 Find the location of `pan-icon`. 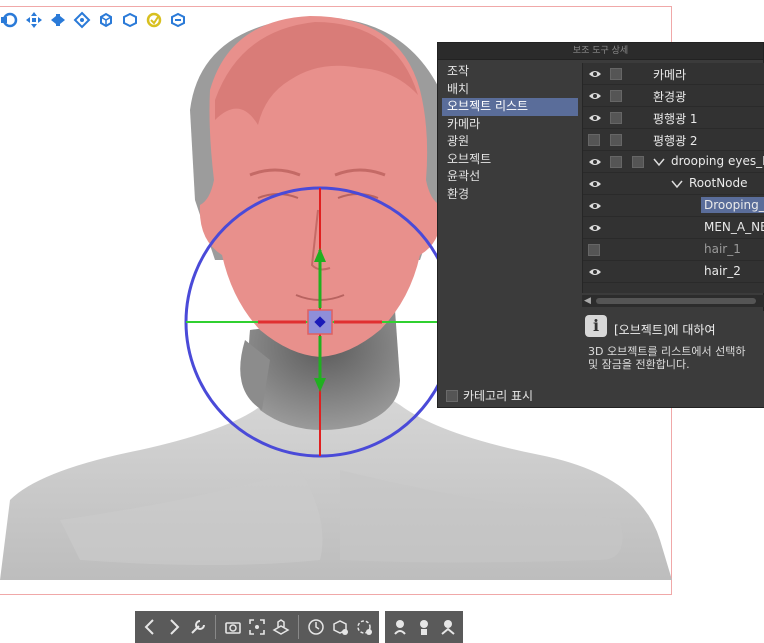

pan-icon is located at coordinates (34, 20).